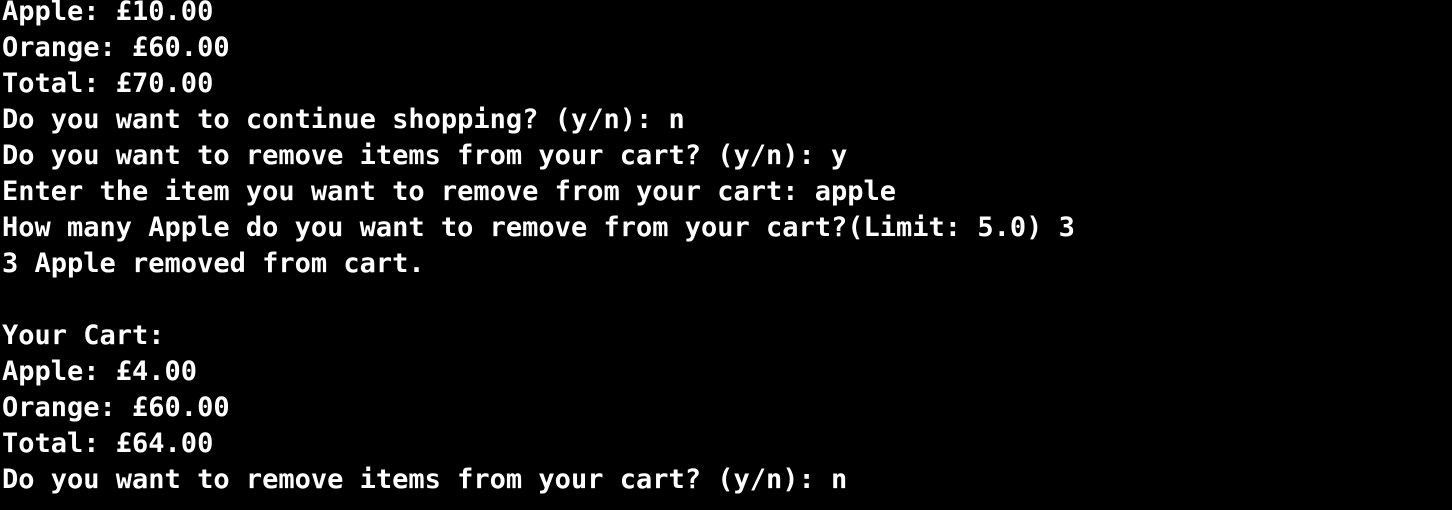 This screenshot has height=510, width=1452. What do you see at coordinates (100, 371) in the screenshot?
I see `terminal-line: Apple: £4.00` at bounding box center [100, 371].